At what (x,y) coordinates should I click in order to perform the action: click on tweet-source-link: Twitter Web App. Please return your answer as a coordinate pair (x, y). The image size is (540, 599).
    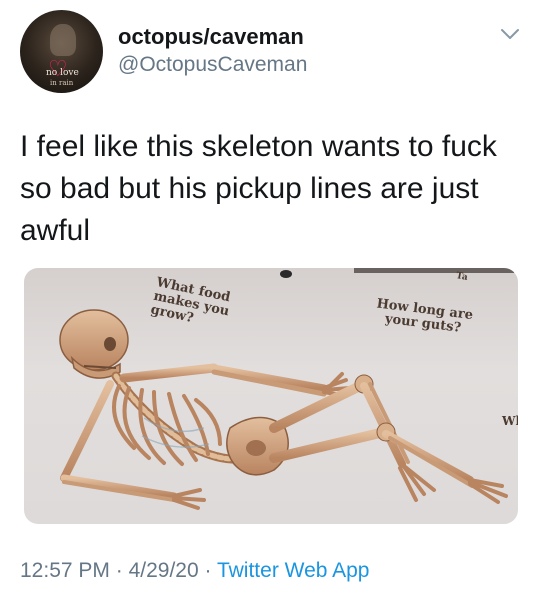
    Looking at the image, I should click on (293, 570).